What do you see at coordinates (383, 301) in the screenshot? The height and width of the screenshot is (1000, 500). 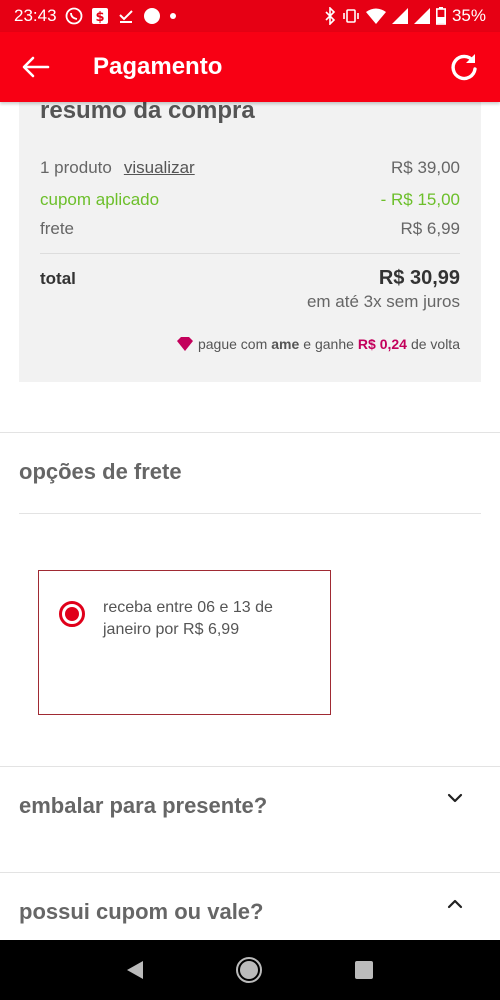 I see `installments-text: em até 3x sem juros` at bounding box center [383, 301].